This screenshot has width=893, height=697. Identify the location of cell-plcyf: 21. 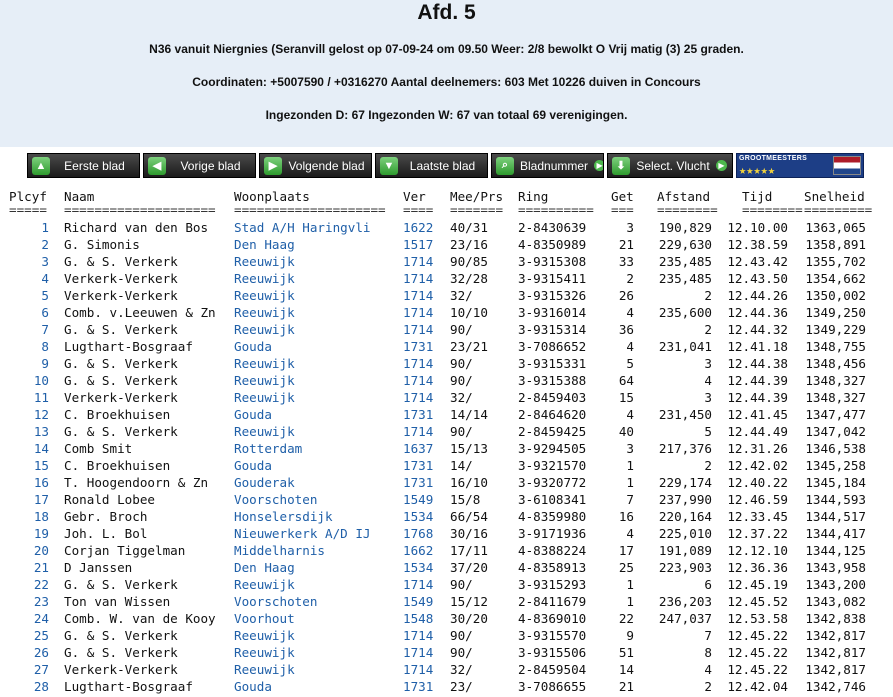
(29, 567).